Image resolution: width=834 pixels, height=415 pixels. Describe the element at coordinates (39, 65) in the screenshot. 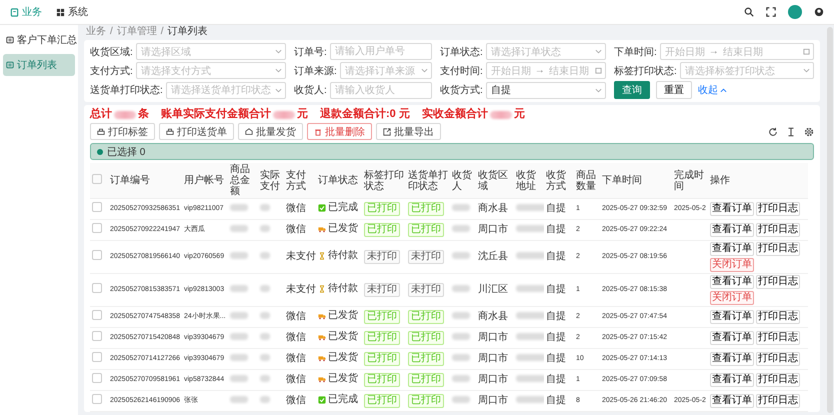

I see `sidebar-item: 订单列表` at that location.